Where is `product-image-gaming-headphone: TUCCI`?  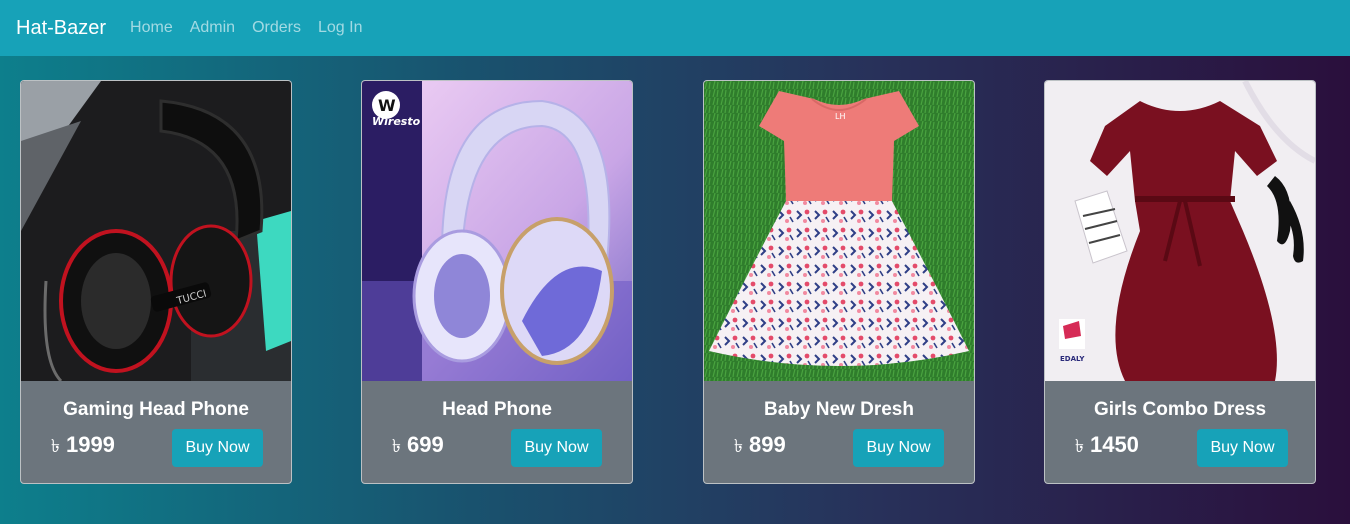
product-image-gaming-headphone: TUCCI is located at coordinates (156, 231).